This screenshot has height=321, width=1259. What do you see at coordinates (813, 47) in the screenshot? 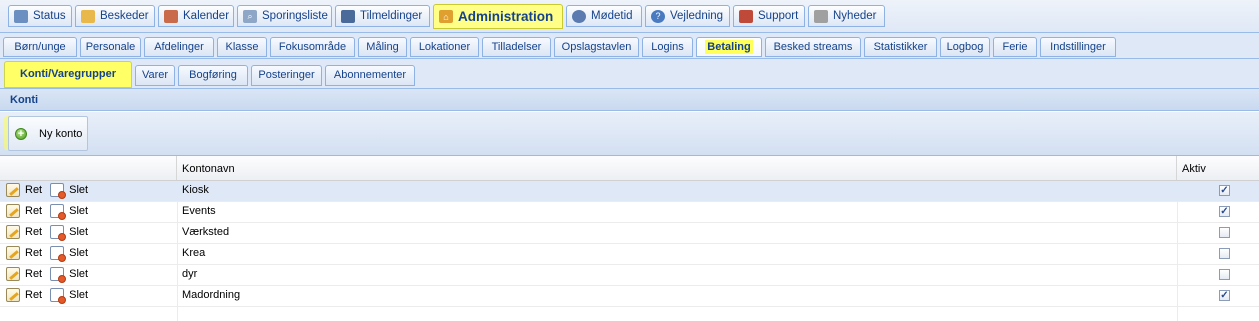
I see `tab-besked-streams: Besked streams` at bounding box center [813, 47].